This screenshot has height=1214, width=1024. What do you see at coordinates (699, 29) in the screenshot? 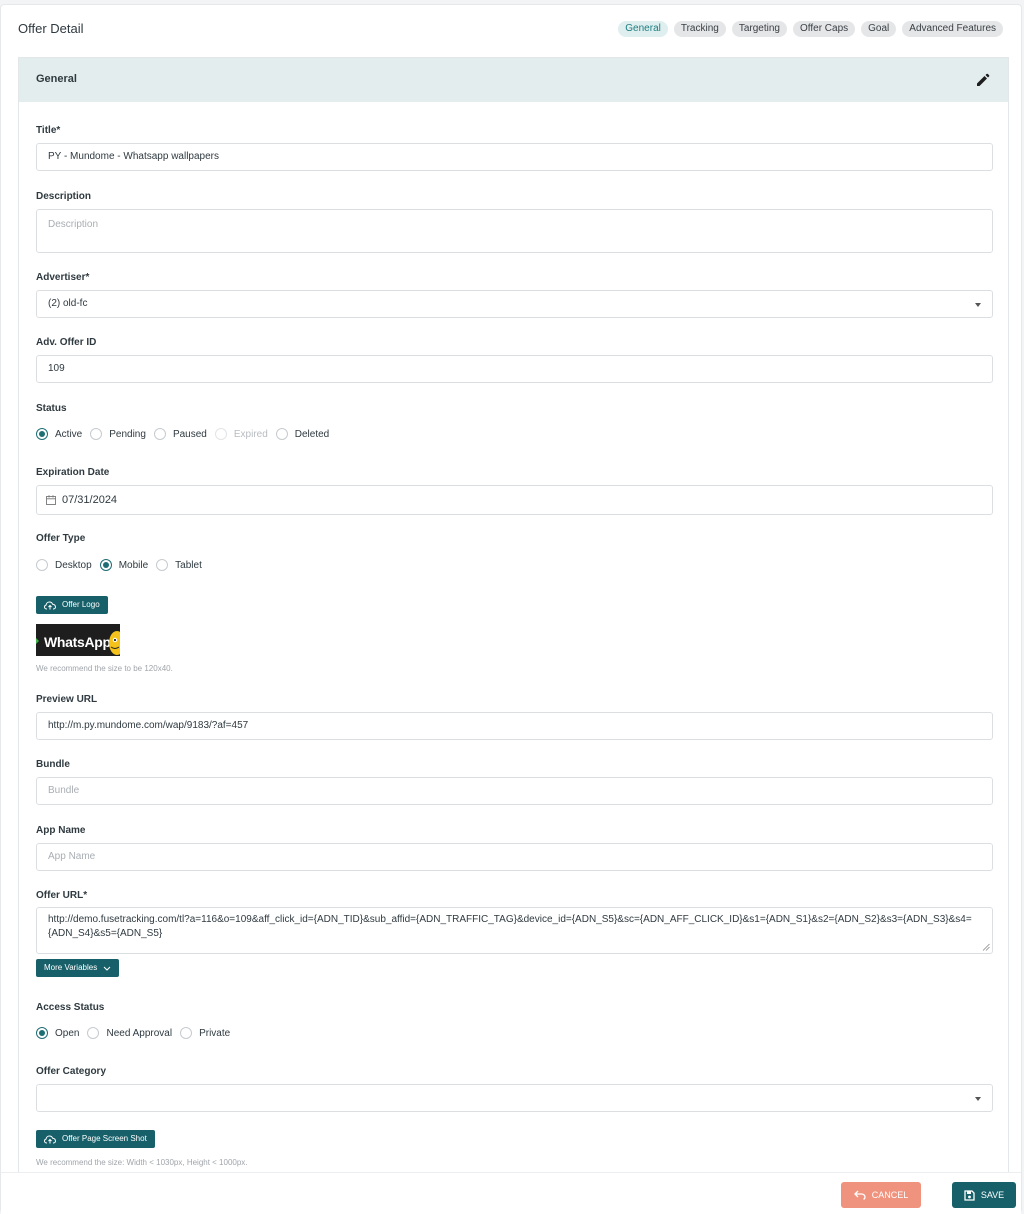
I see `tab-tracking: Tracking` at bounding box center [699, 29].